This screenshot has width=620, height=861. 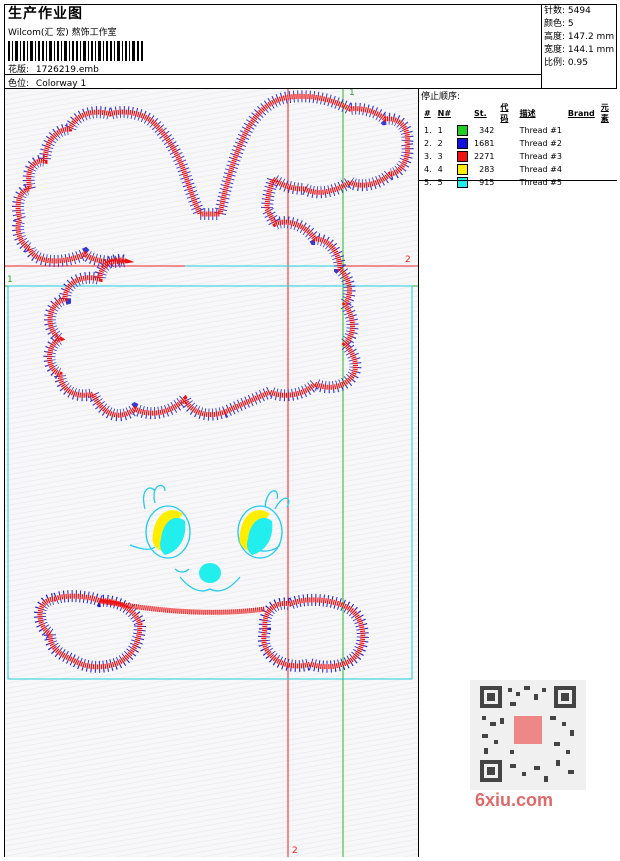 I want to click on col-element: 元素, so click(x=604, y=113).